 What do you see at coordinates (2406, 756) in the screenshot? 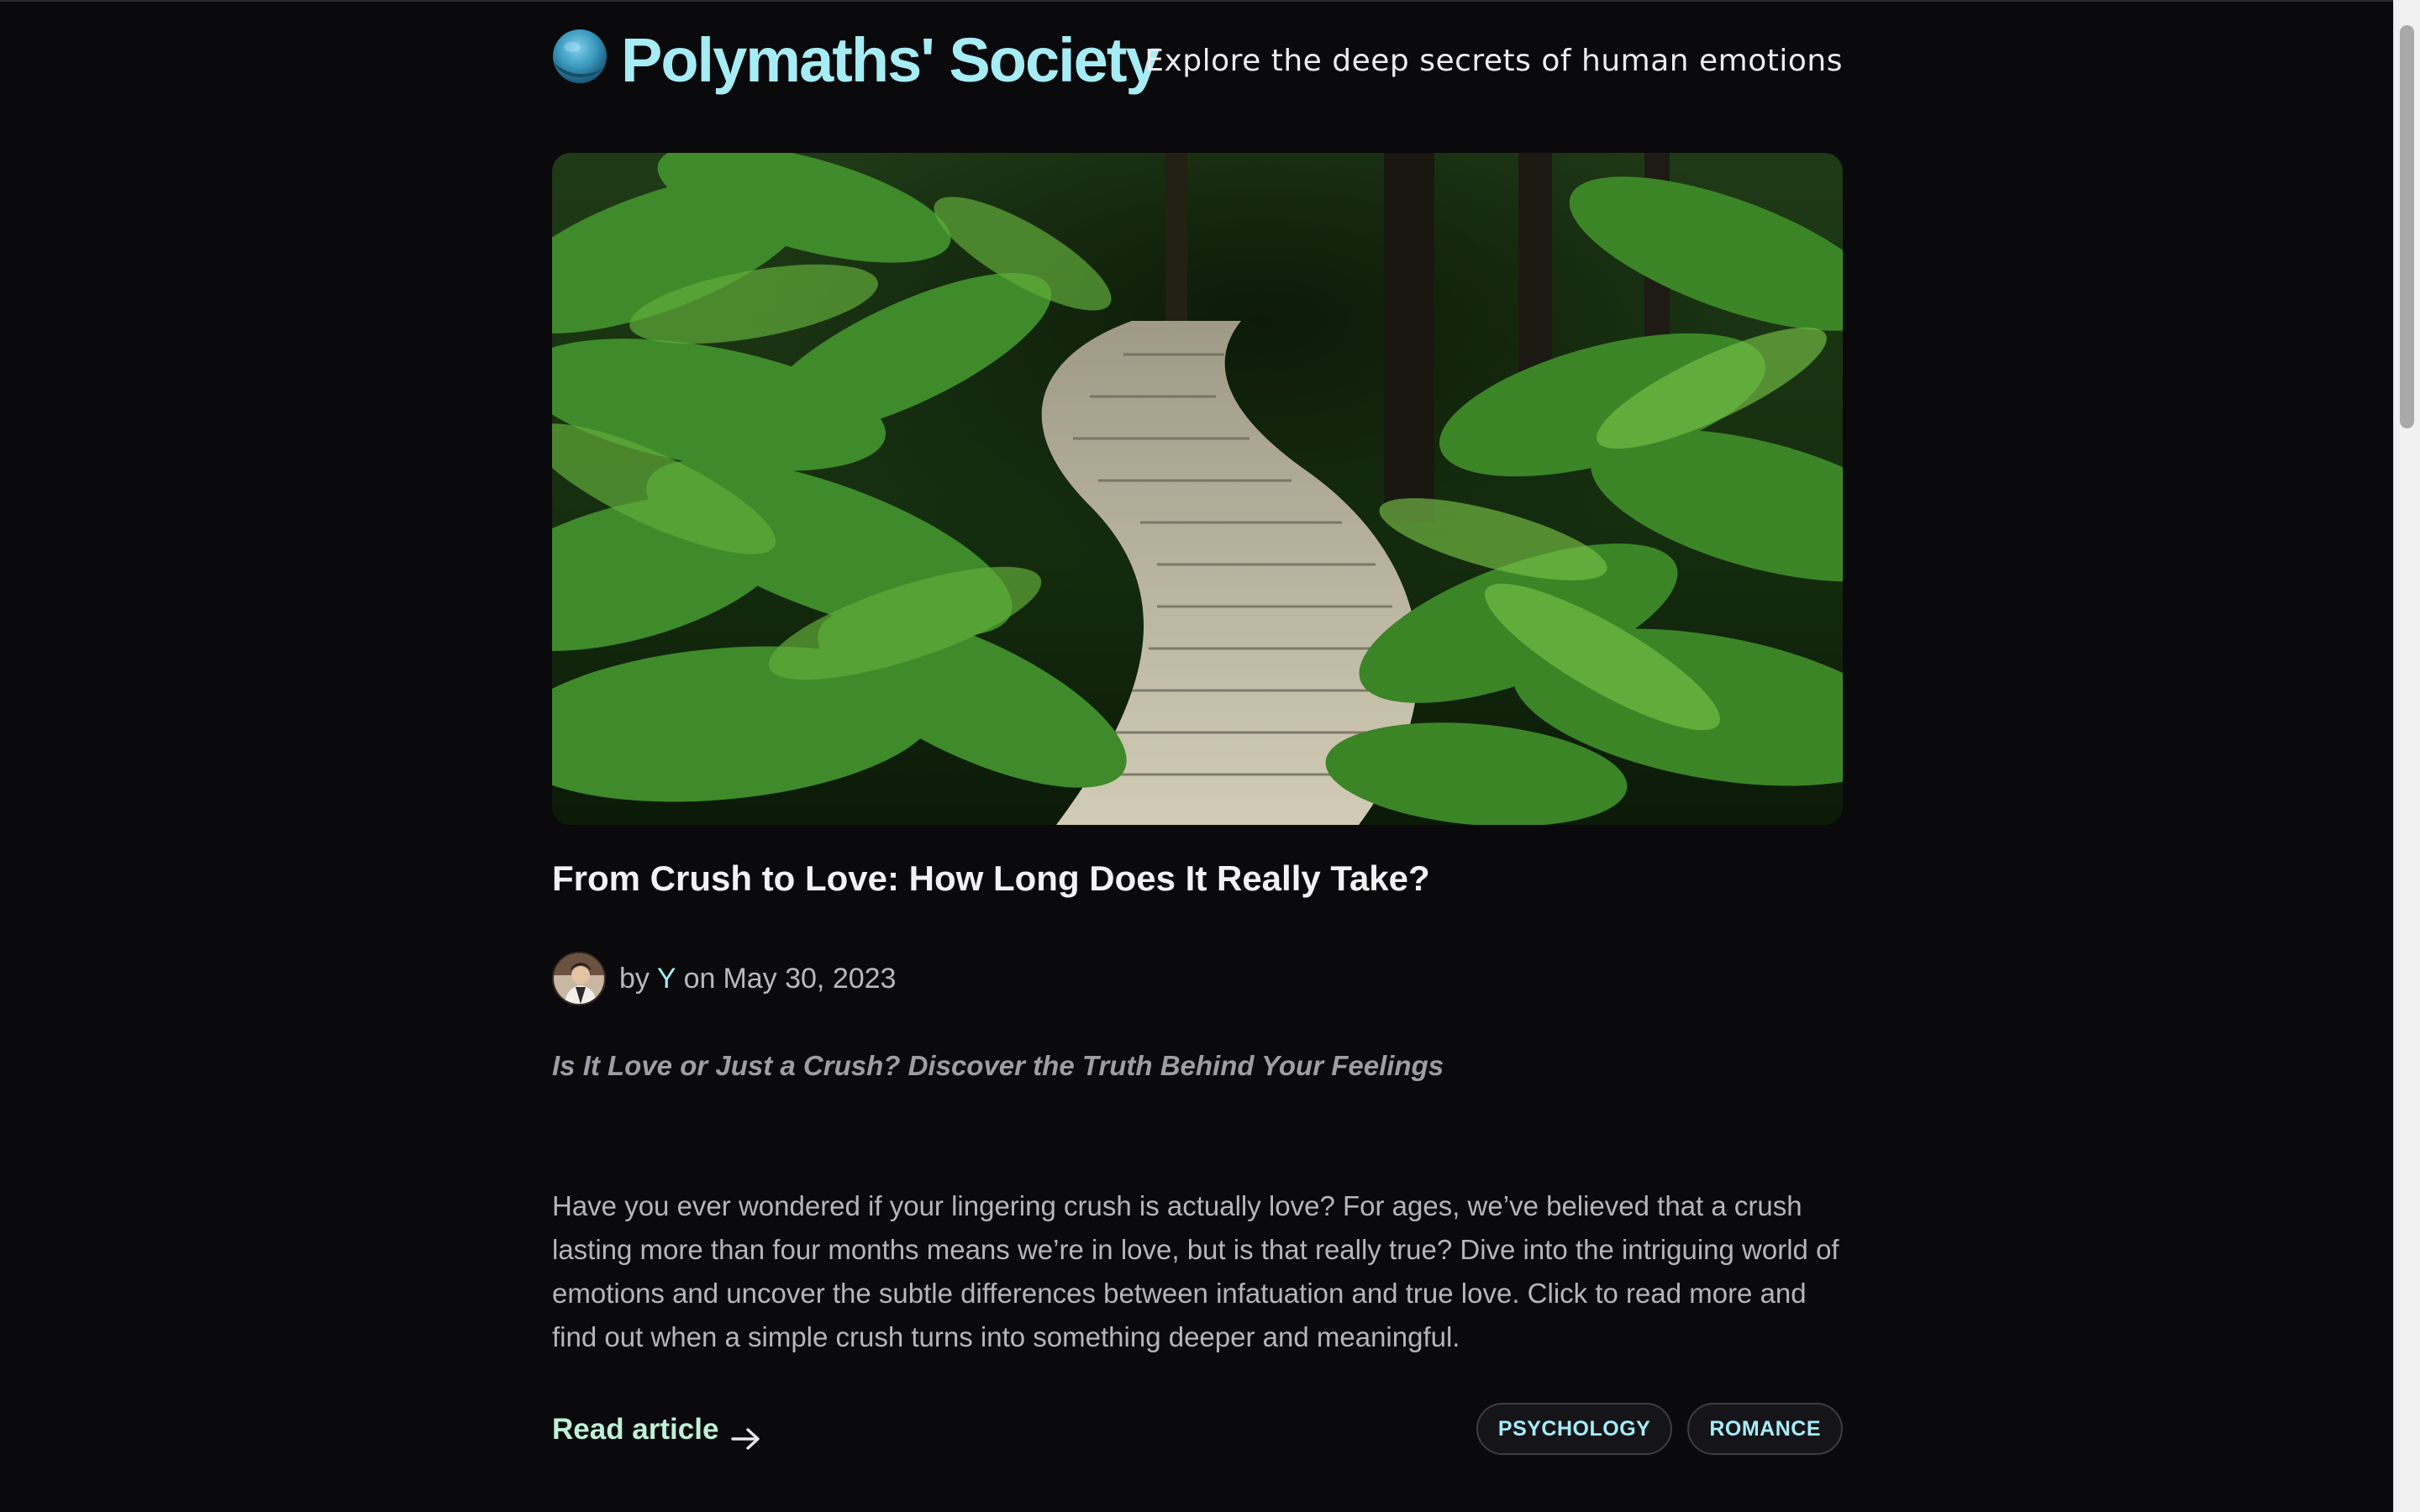
I see `vertical-scrollbar` at bounding box center [2406, 756].